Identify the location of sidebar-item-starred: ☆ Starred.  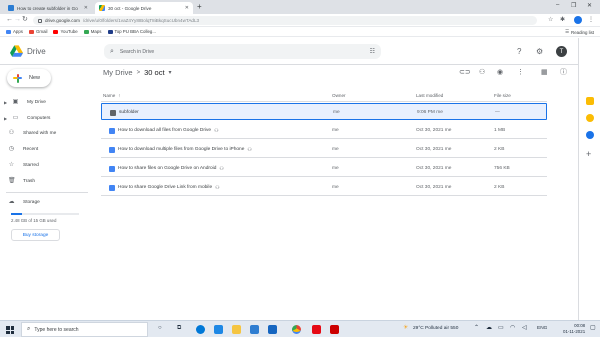
(47, 165).